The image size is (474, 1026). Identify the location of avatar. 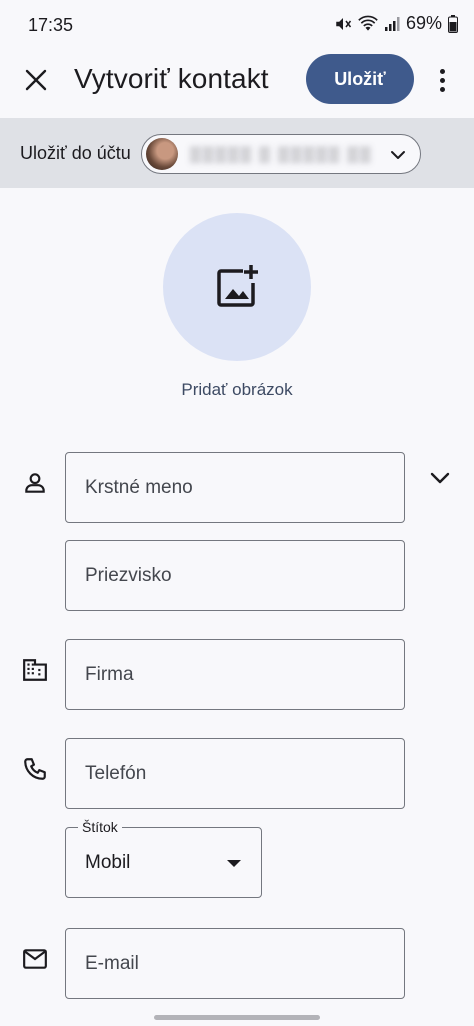
(162, 154).